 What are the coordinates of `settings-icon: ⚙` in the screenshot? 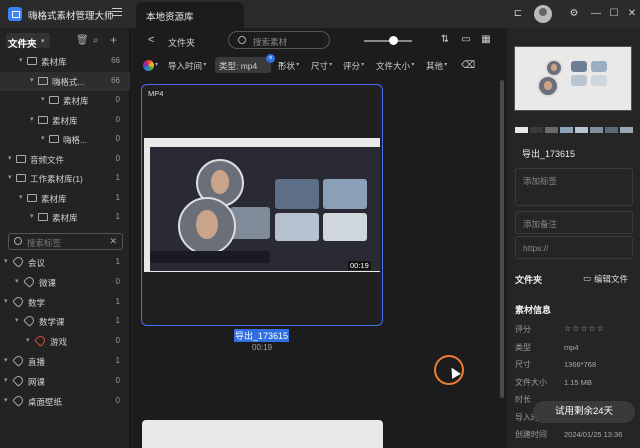 It's located at (574, 14).